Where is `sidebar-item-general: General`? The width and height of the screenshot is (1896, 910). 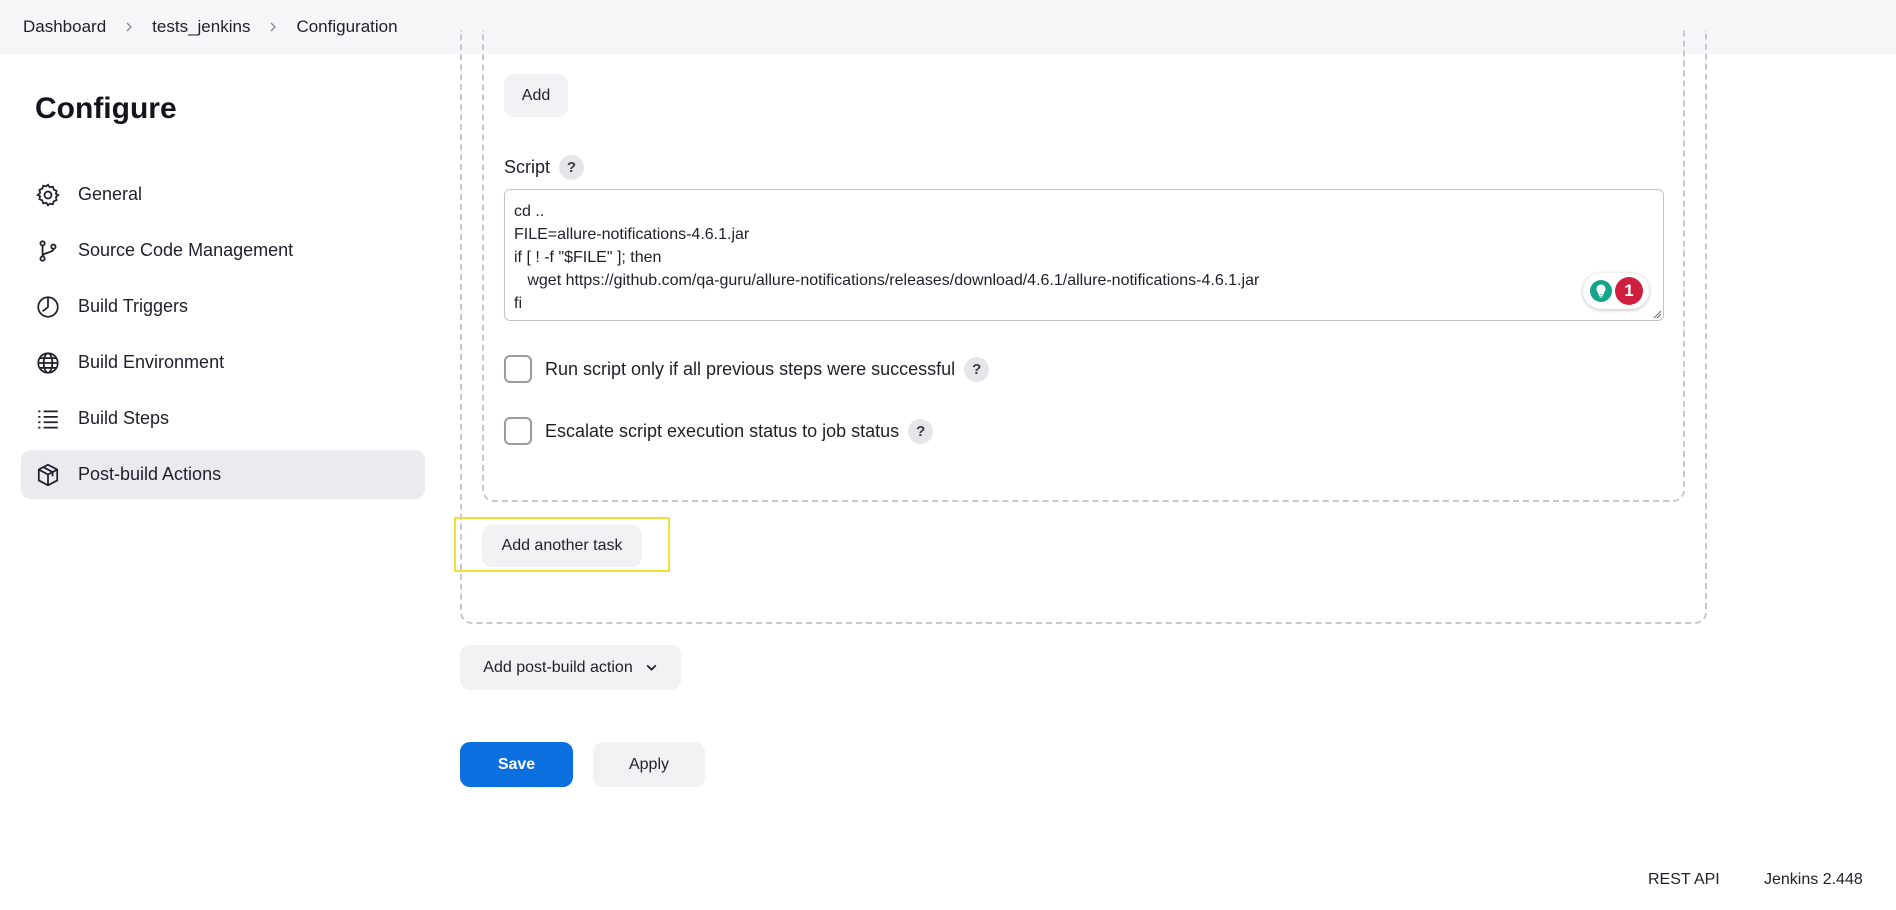
sidebar-item-general: General is located at coordinates (223, 194).